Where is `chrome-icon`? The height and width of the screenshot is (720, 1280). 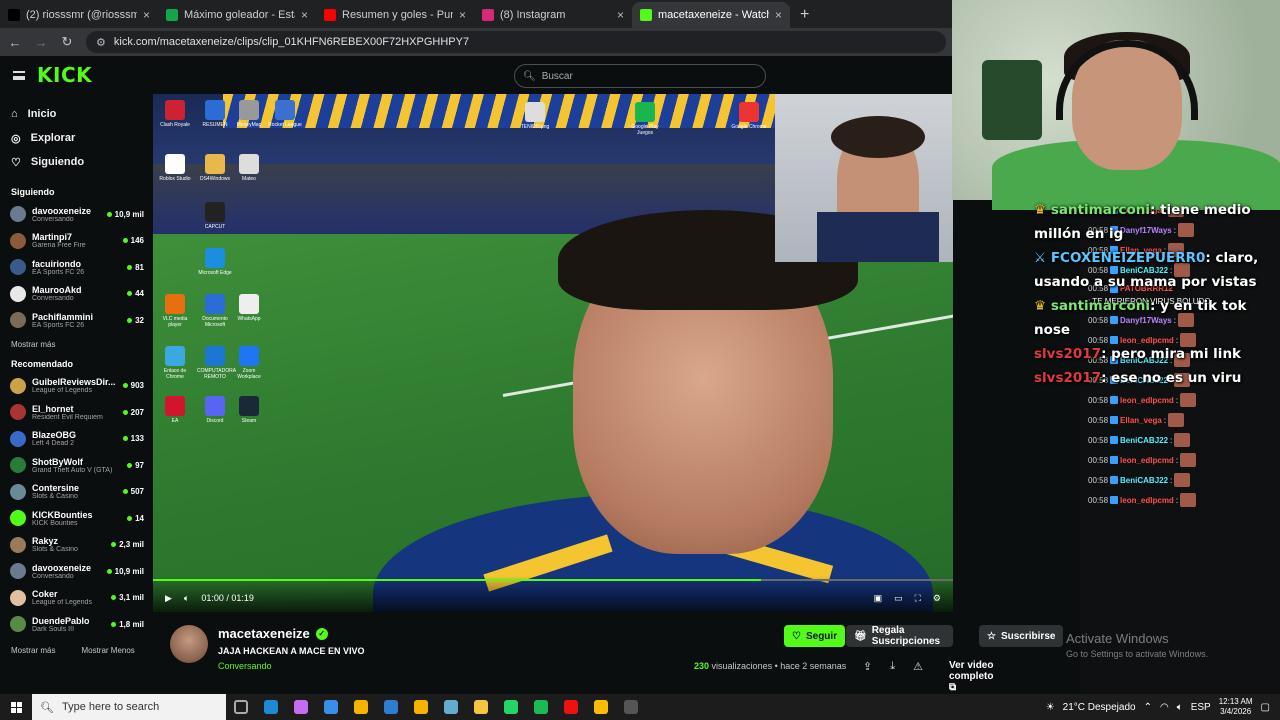
chrome-icon is located at coordinates (601, 707).